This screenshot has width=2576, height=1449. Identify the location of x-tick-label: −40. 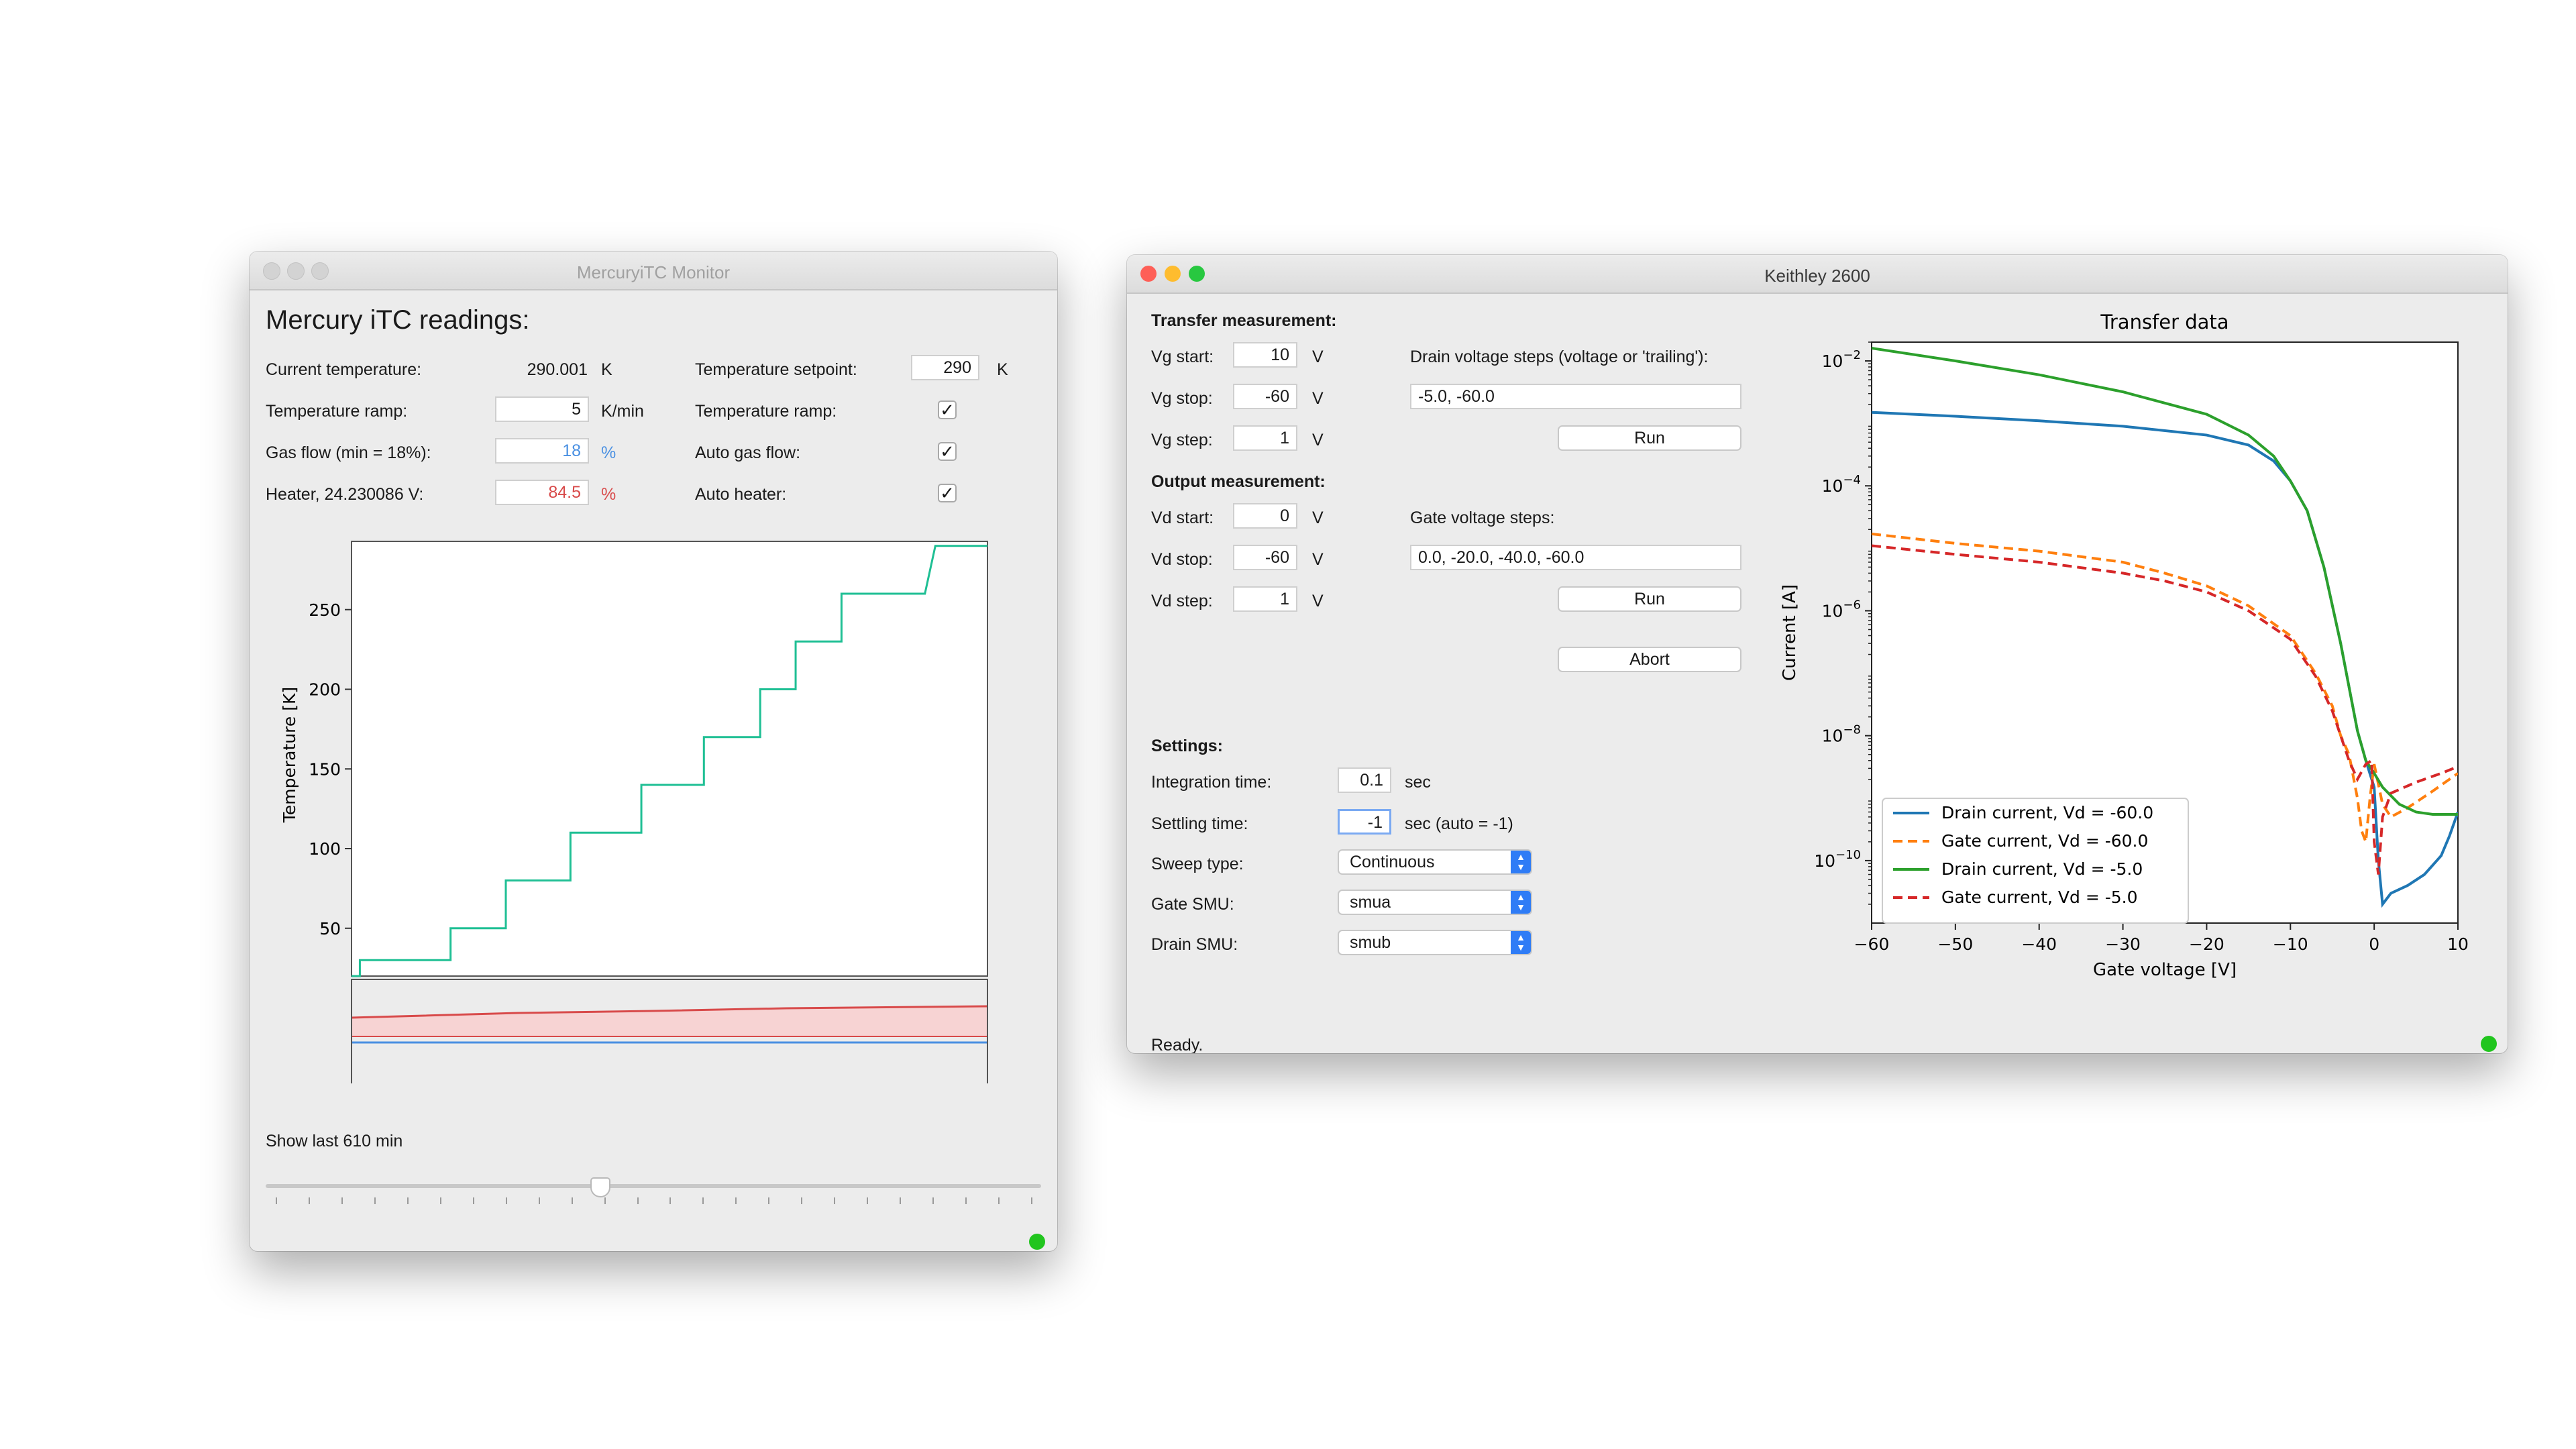
(2039, 944).